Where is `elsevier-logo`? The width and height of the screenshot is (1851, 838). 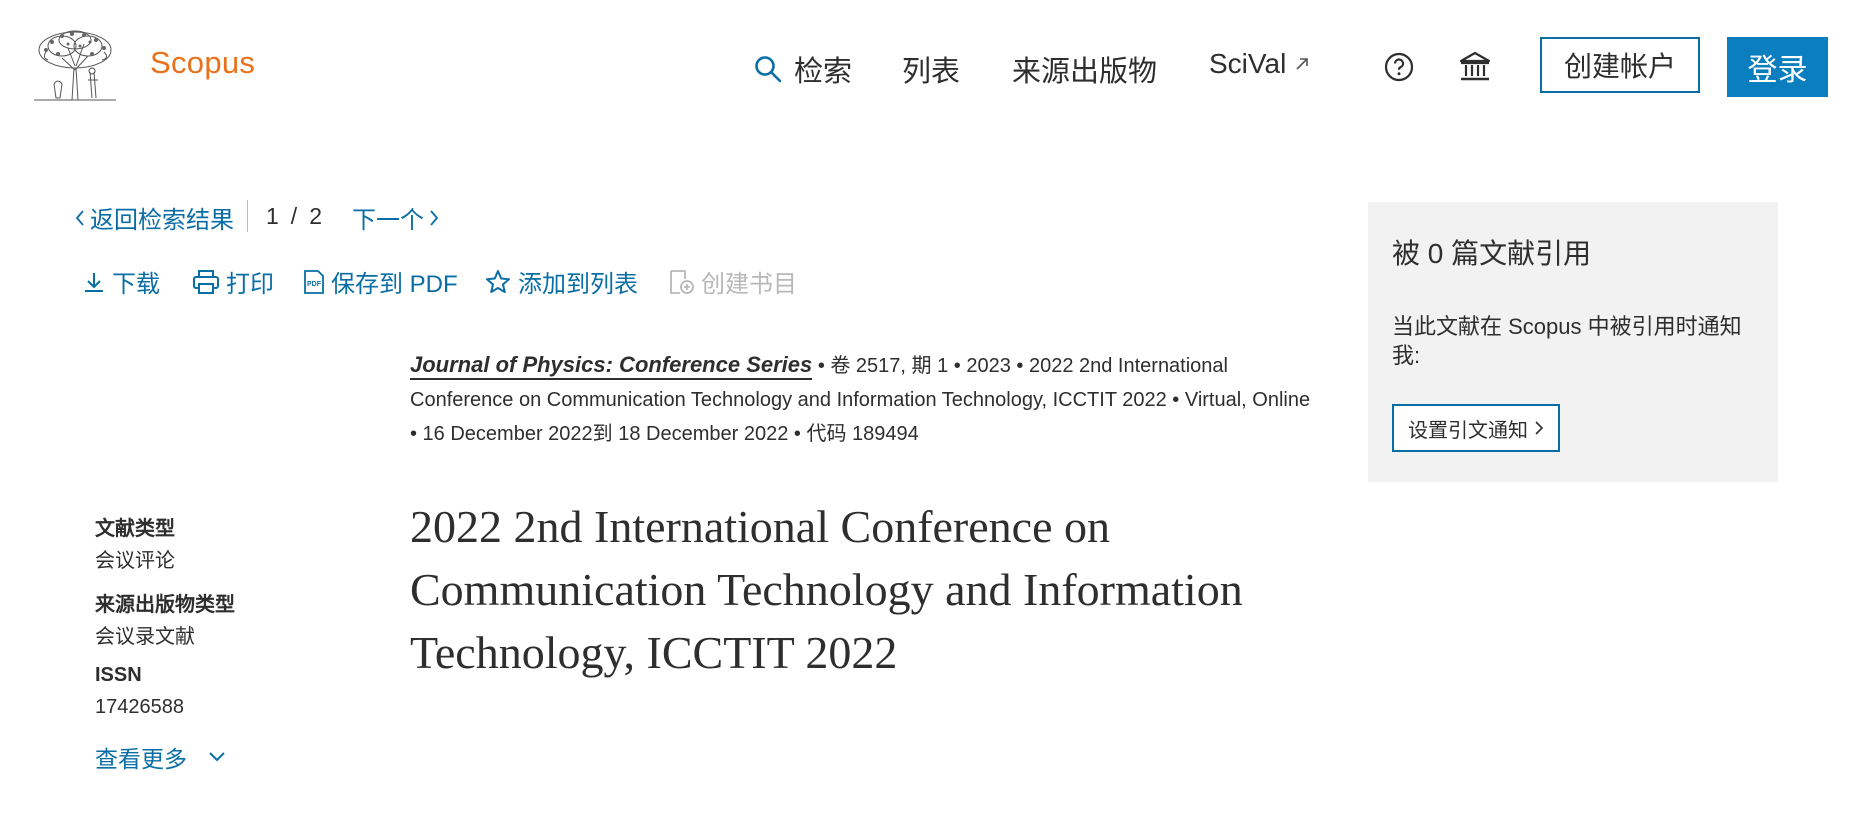 elsevier-logo is located at coordinates (75, 65).